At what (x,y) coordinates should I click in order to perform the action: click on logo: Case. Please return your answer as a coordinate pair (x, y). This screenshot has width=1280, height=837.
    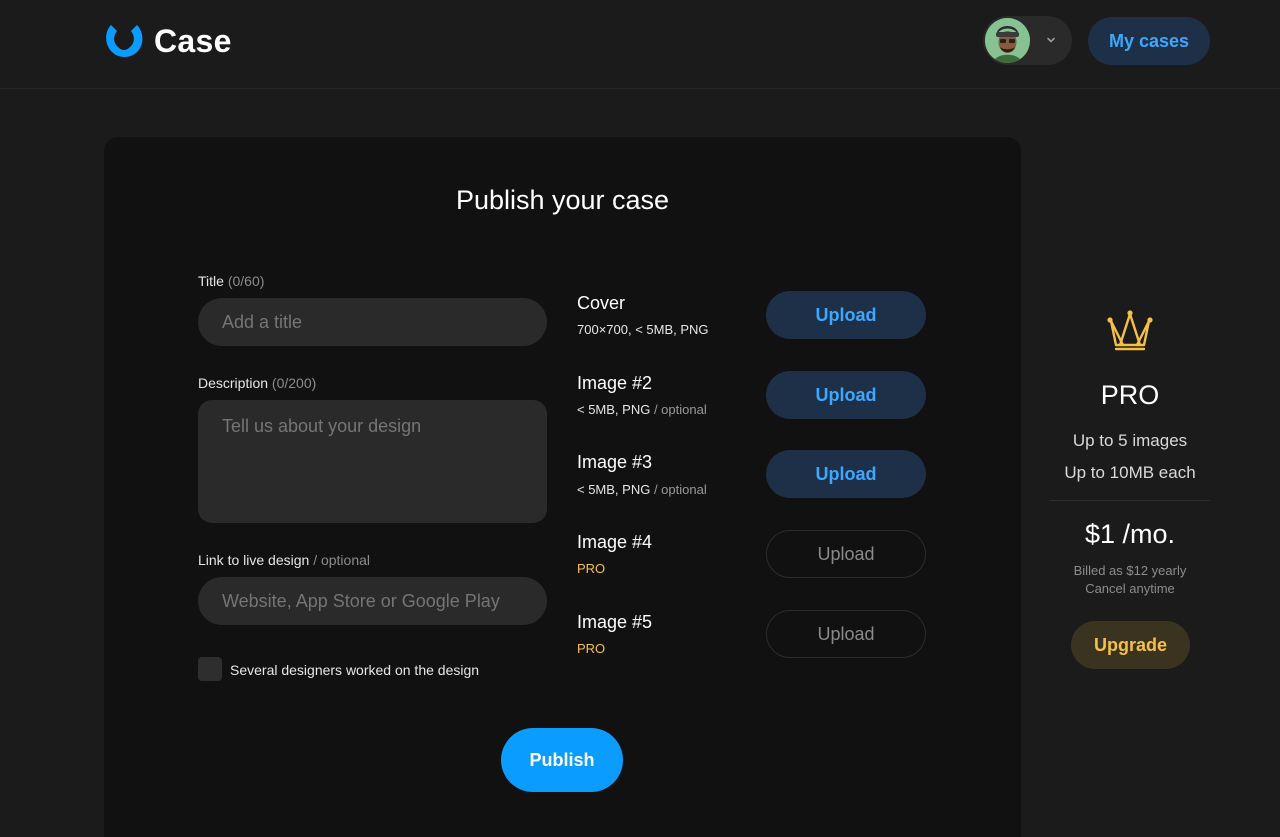
    Looking at the image, I should click on (167, 41).